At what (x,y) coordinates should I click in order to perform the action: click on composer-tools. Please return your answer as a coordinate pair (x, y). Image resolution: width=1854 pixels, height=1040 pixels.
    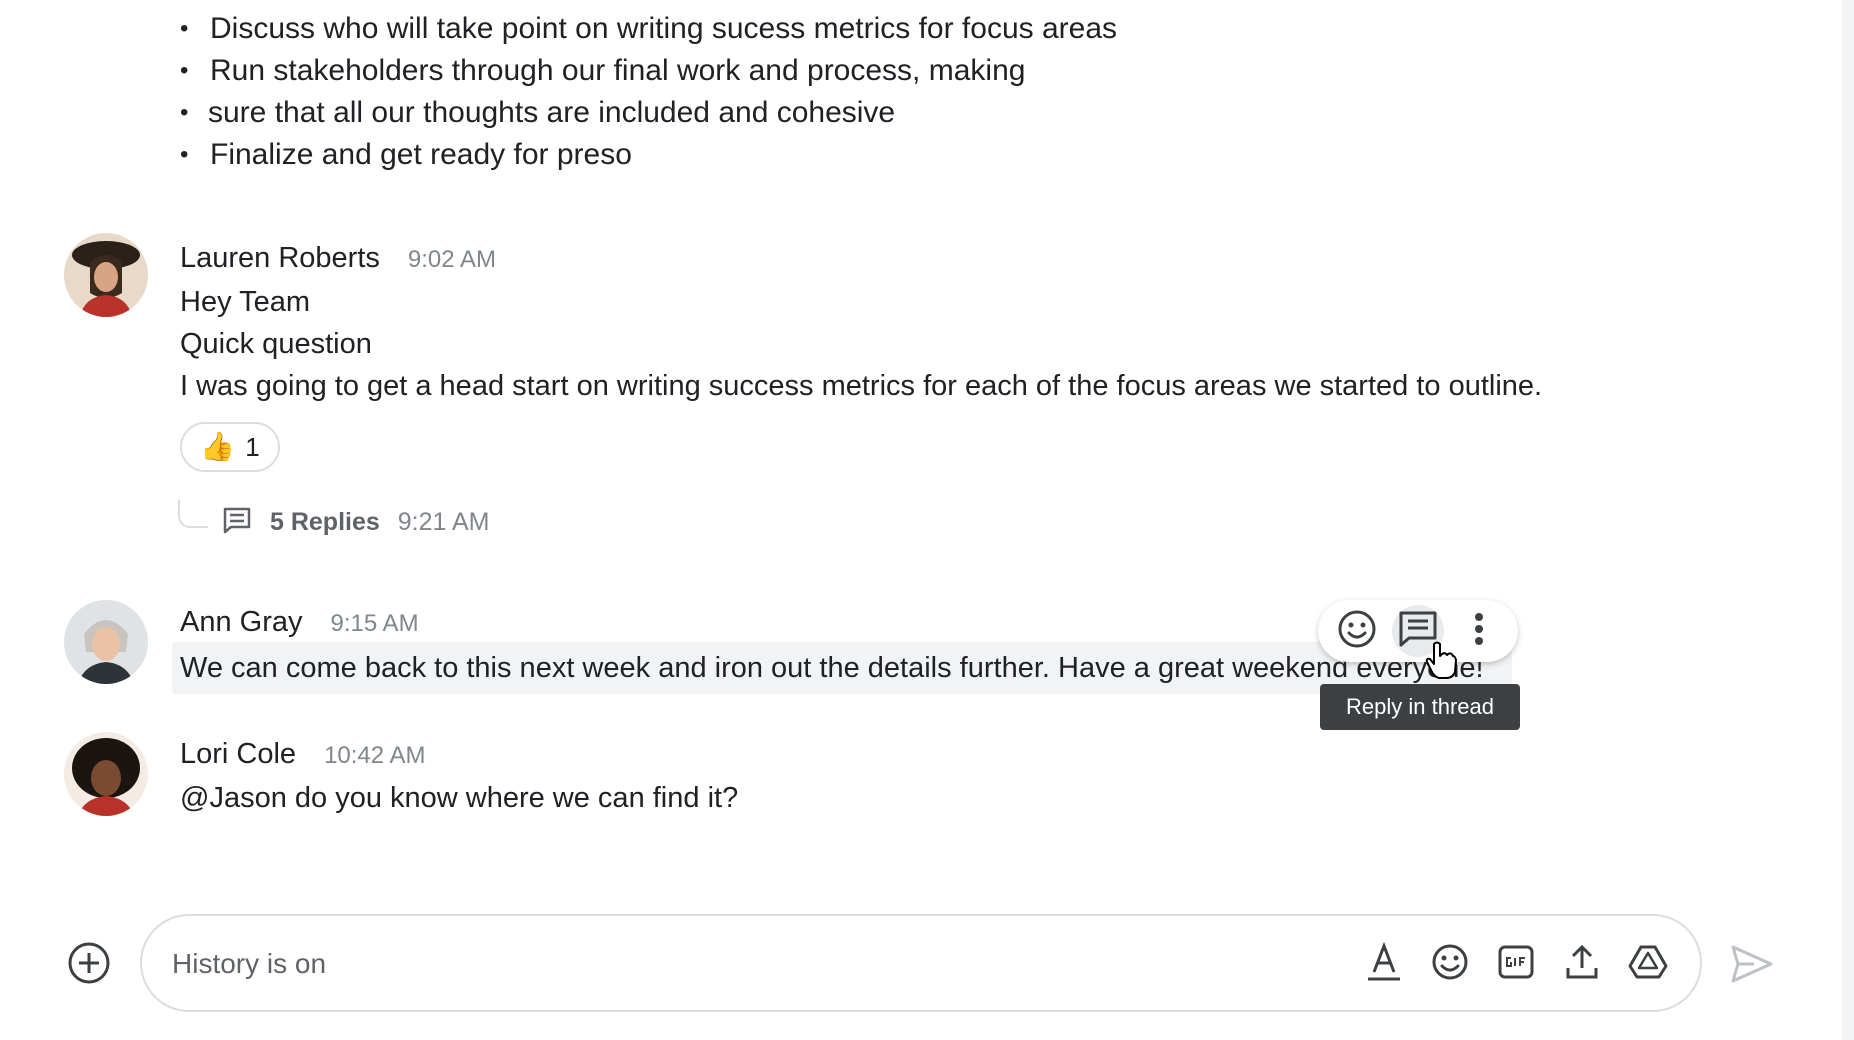
    Looking at the image, I should click on (1516, 964).